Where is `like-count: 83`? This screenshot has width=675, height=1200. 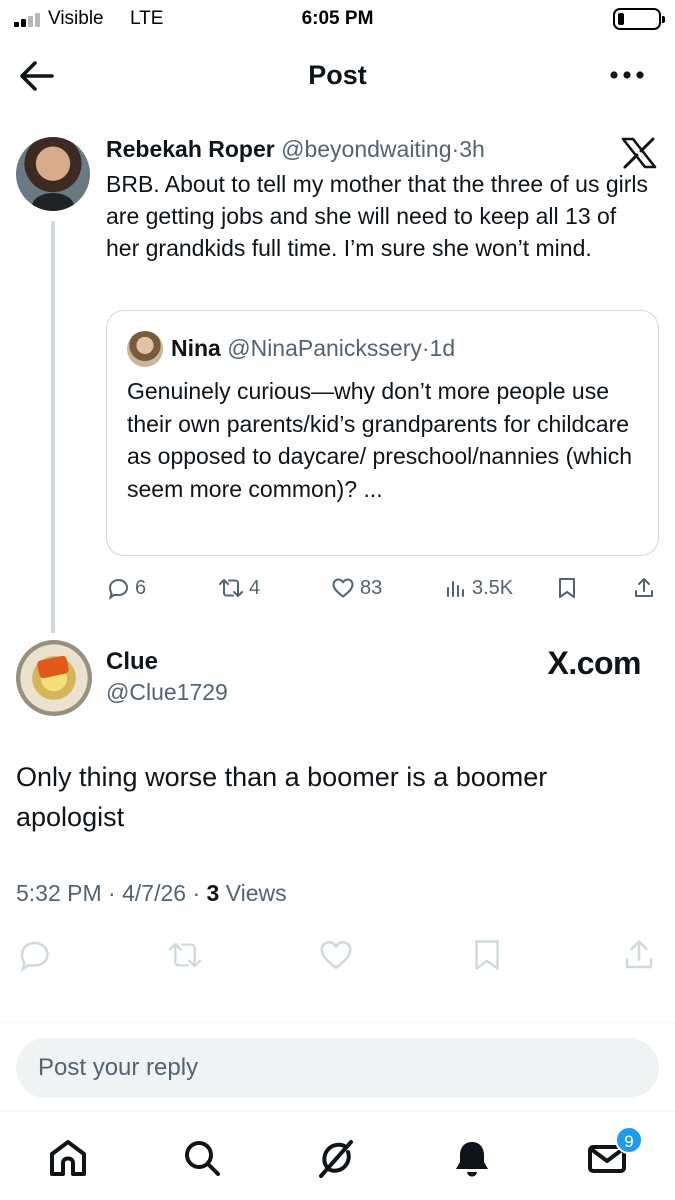
like-count: 83 is located at coordinates (371, 587).